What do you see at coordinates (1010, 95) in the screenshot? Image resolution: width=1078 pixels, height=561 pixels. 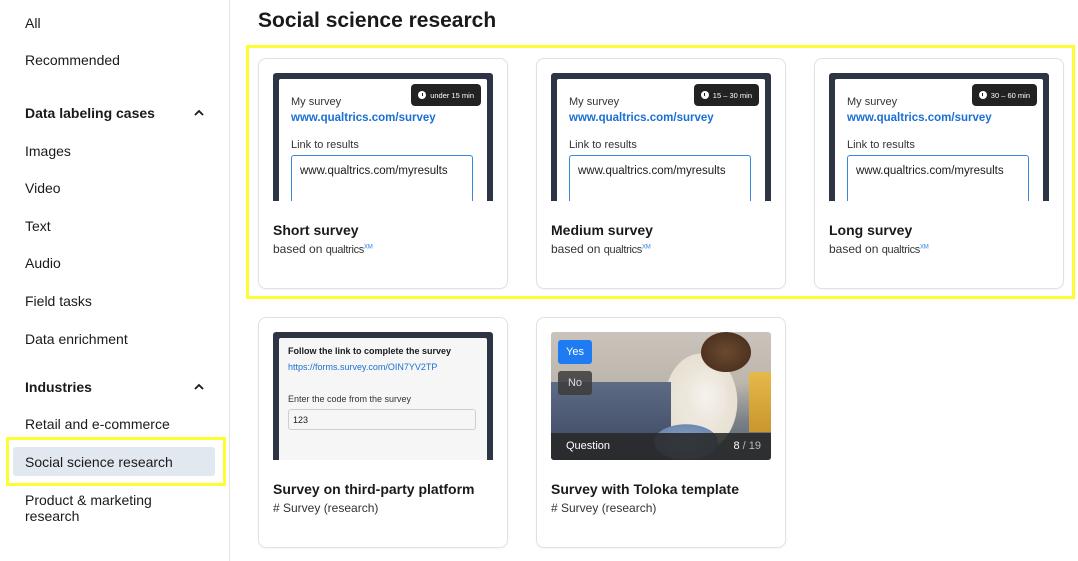 I see `duration-text: 30 – 60 min` at bounding box center [1010, 95].